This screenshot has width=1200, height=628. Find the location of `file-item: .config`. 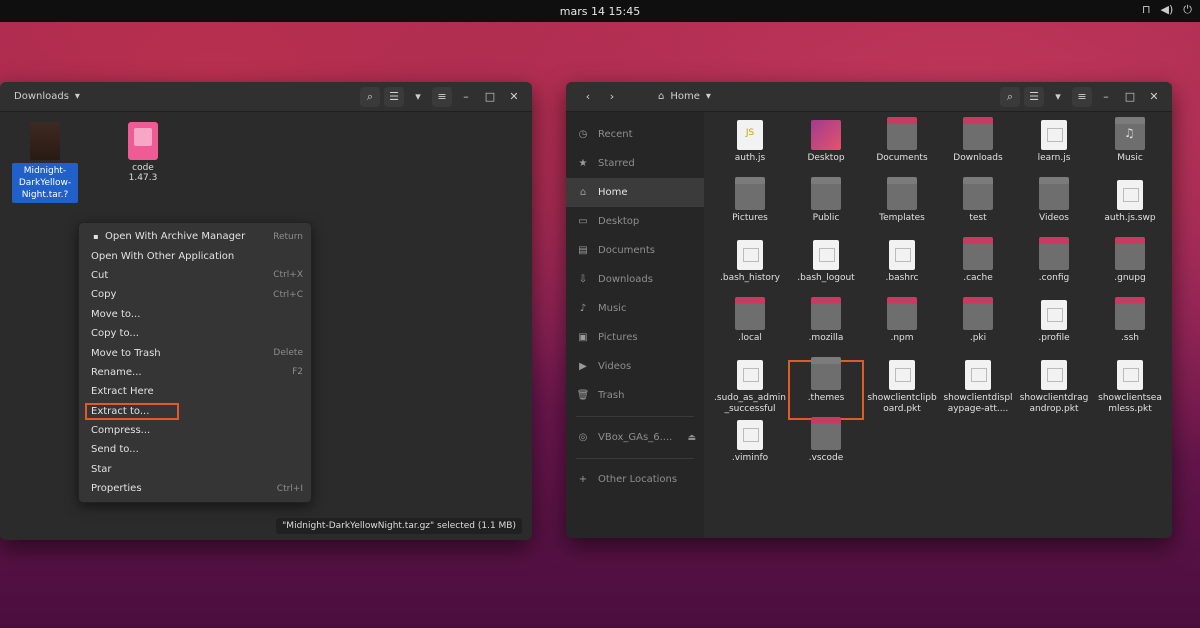

file-item: .config is located at coordinates (1054, 268).